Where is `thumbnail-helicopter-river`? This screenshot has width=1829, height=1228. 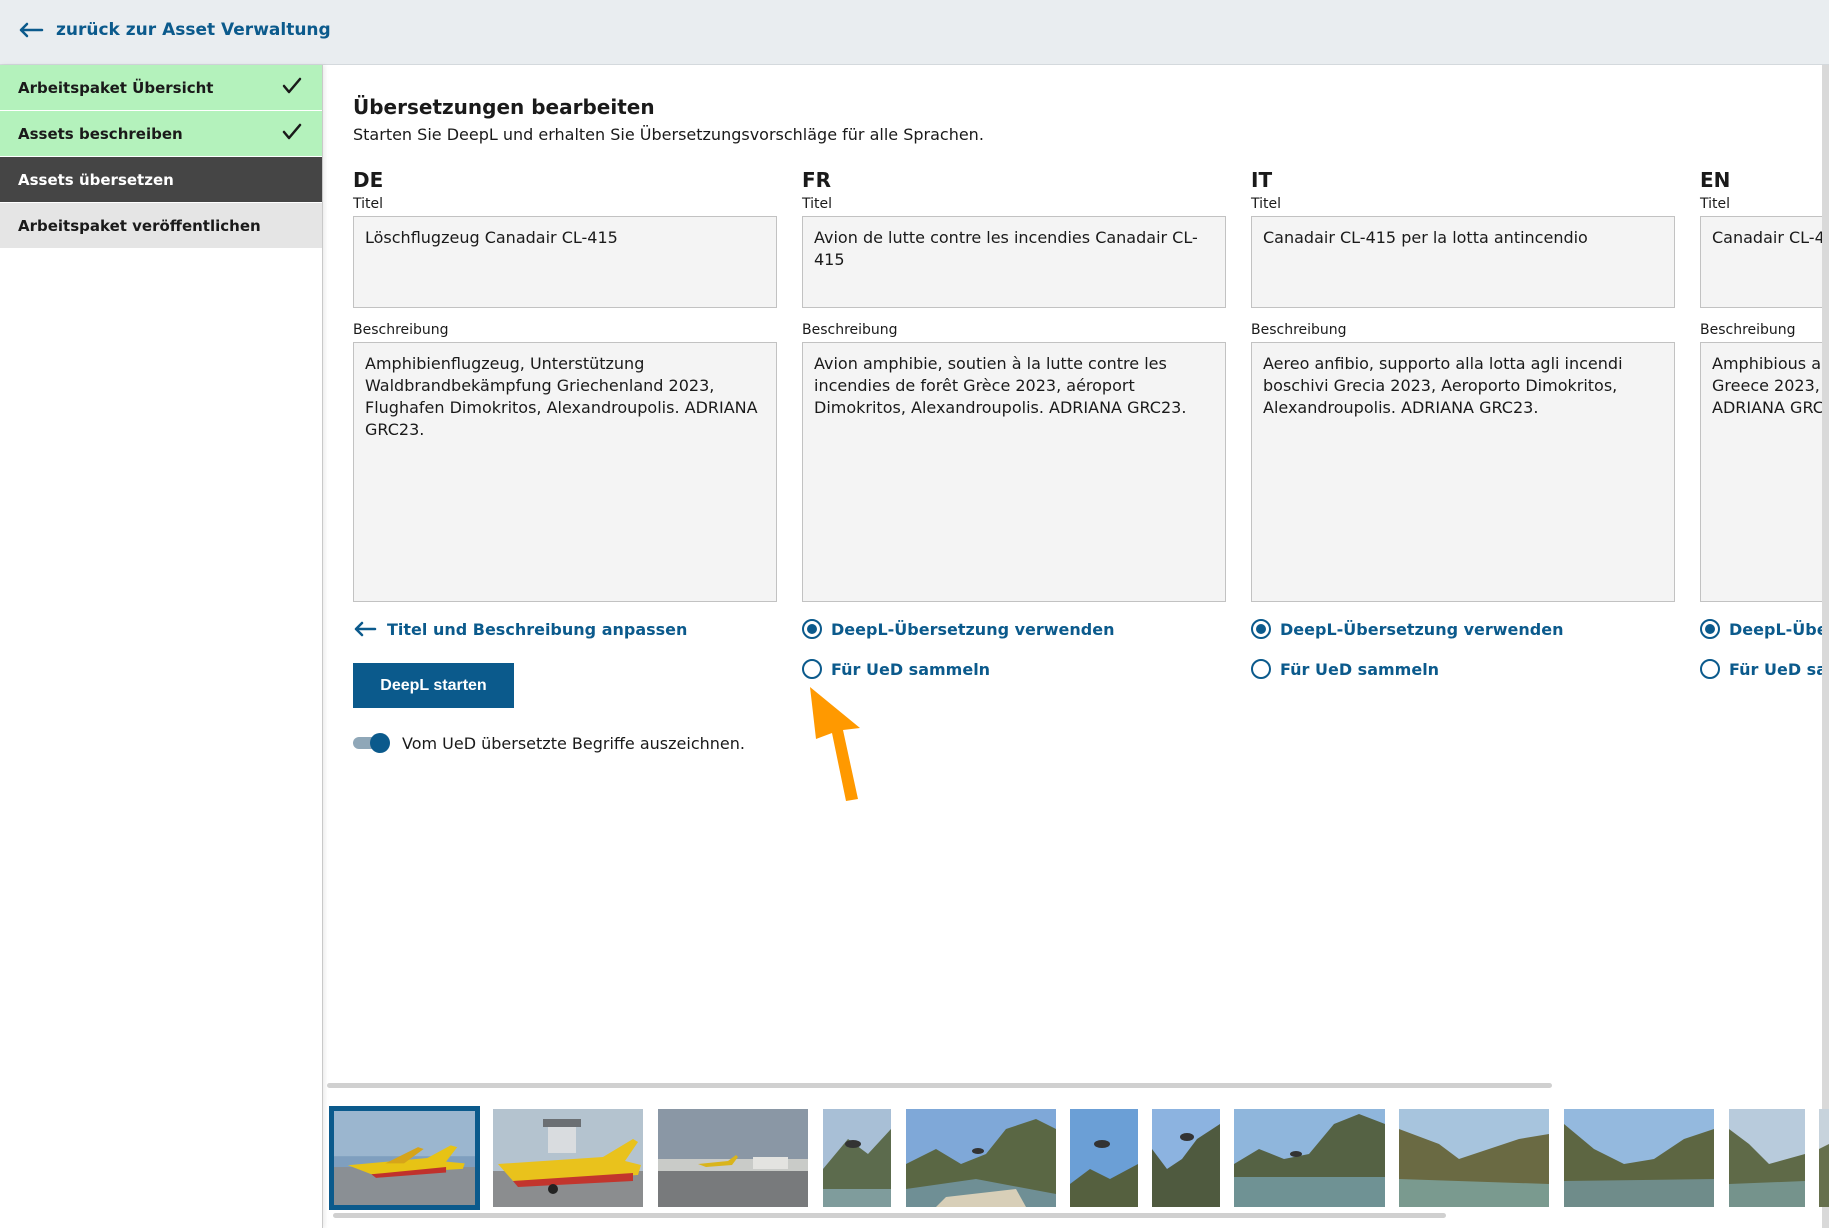
thumbnail-helicopter-river is located at coordinates (1309, 1158).